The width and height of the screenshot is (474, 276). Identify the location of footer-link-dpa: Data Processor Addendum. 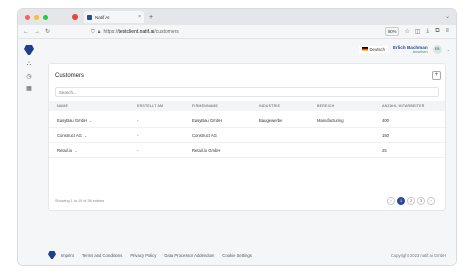
(189, 255).